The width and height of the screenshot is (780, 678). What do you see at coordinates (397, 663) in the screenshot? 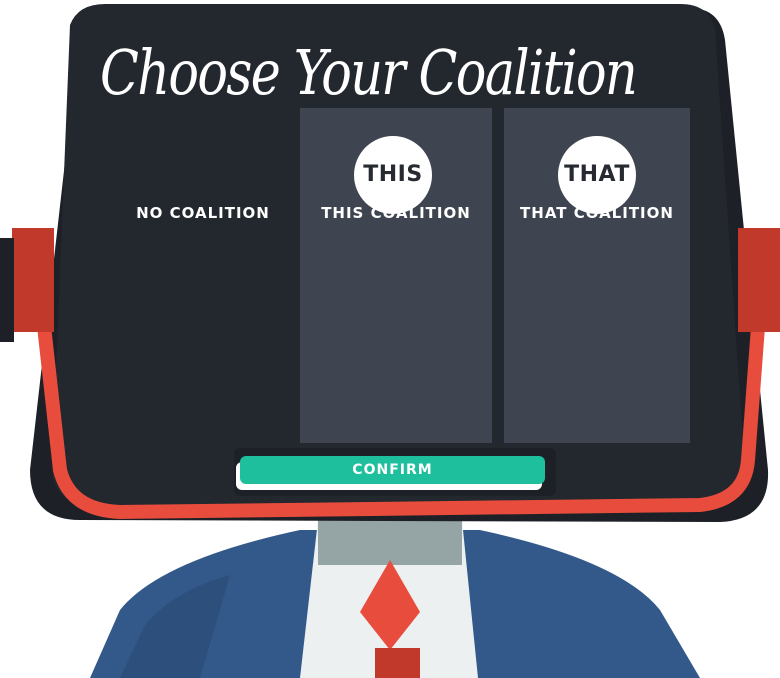
I see `tie-bottom` at bounding box center [397, 663].